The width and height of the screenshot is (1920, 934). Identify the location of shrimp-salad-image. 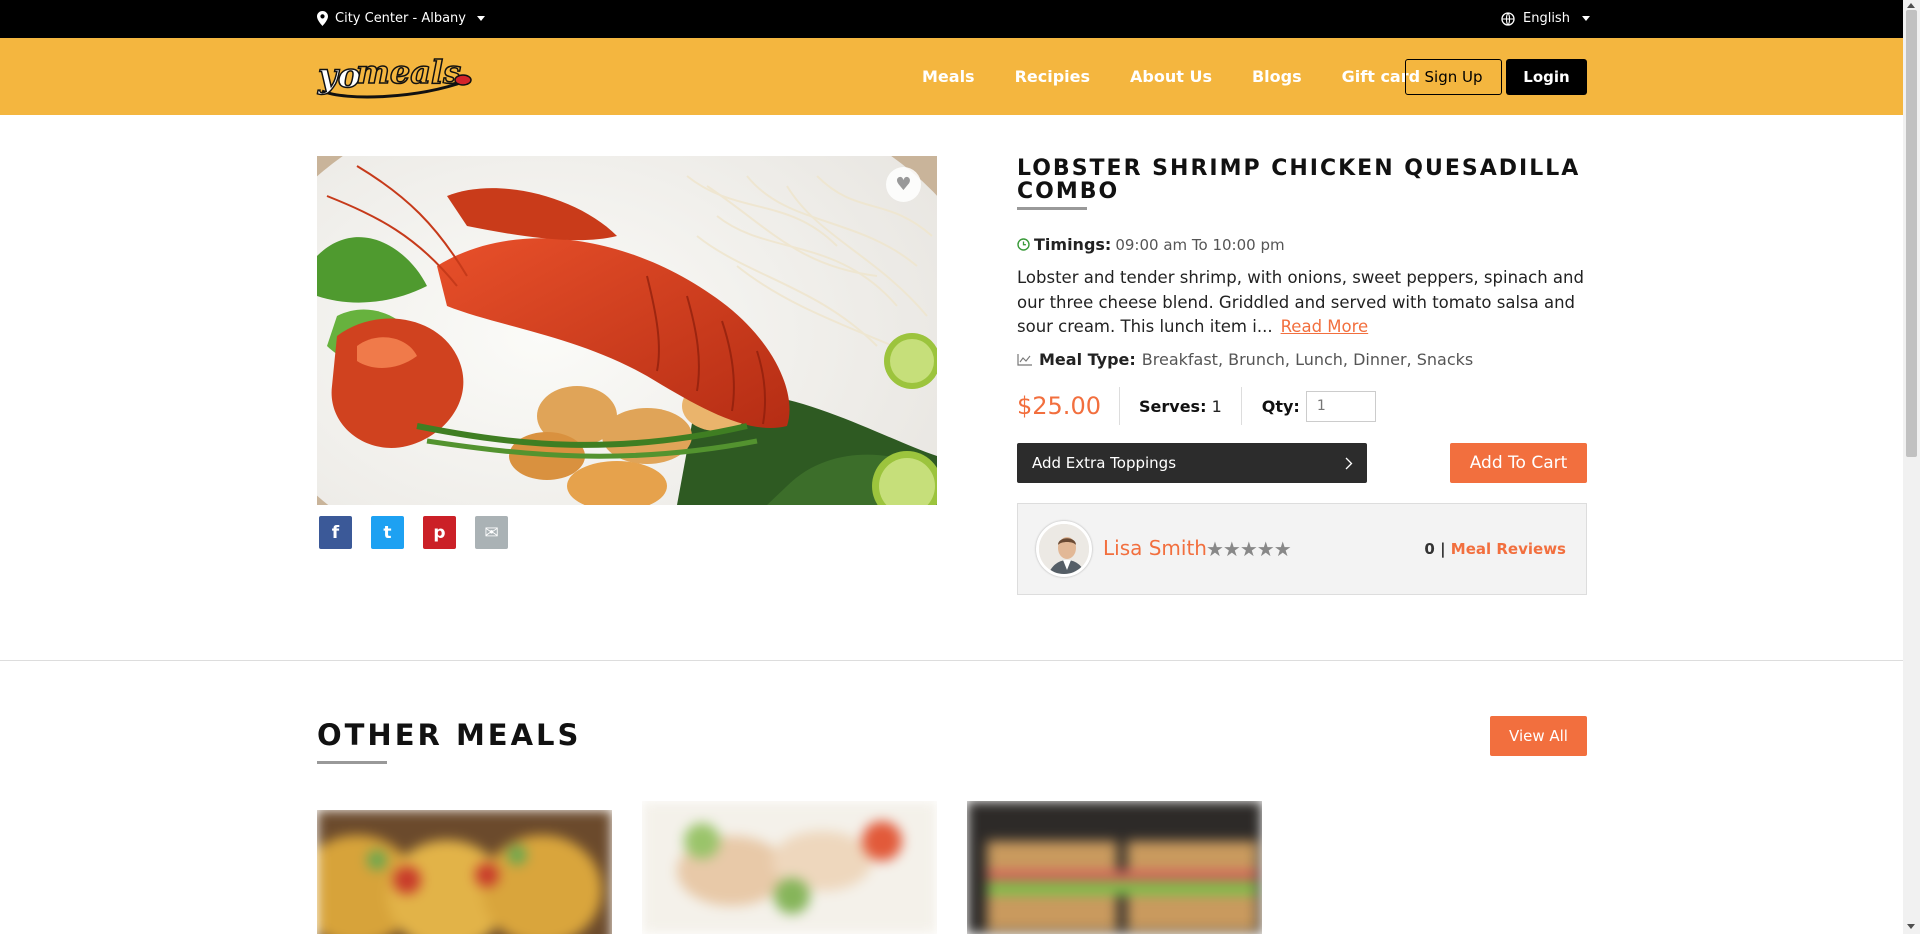
(789, 867).